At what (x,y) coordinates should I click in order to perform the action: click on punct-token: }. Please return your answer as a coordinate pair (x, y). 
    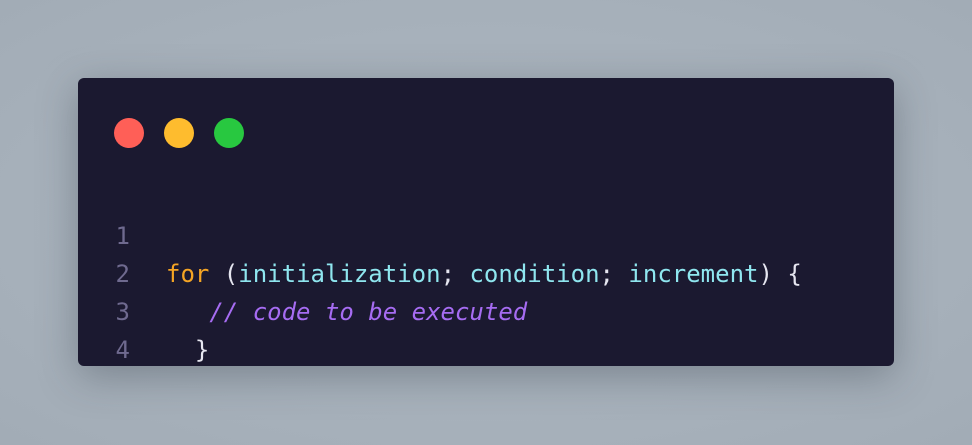
    Looking at the image, I should click on (188, 350).